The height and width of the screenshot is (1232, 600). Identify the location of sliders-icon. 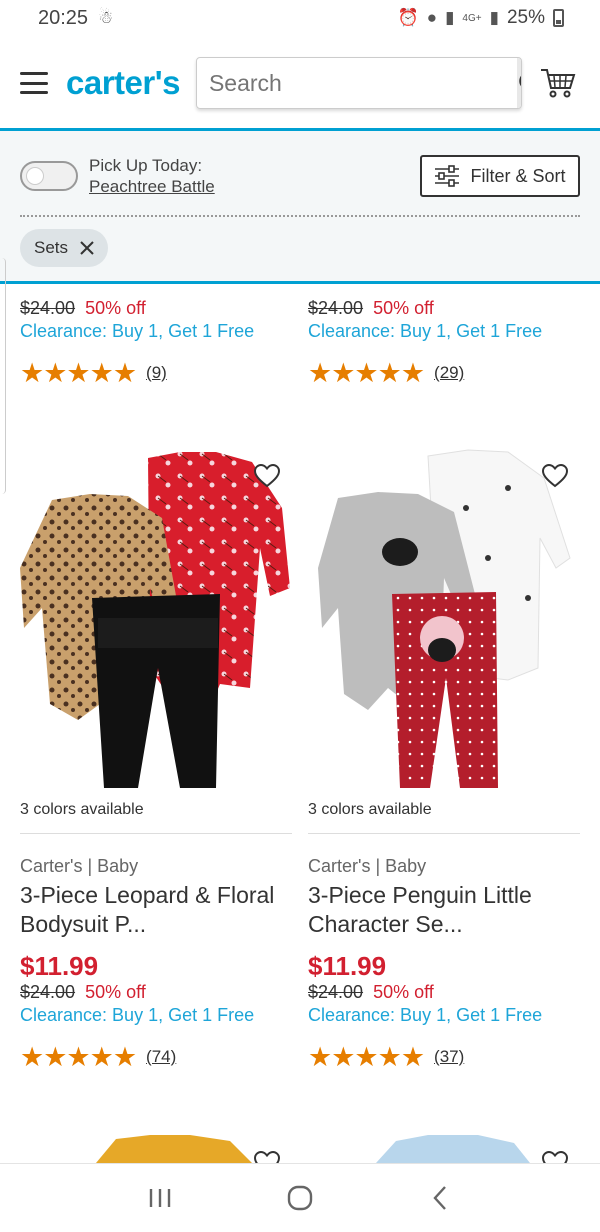
(447, 176).